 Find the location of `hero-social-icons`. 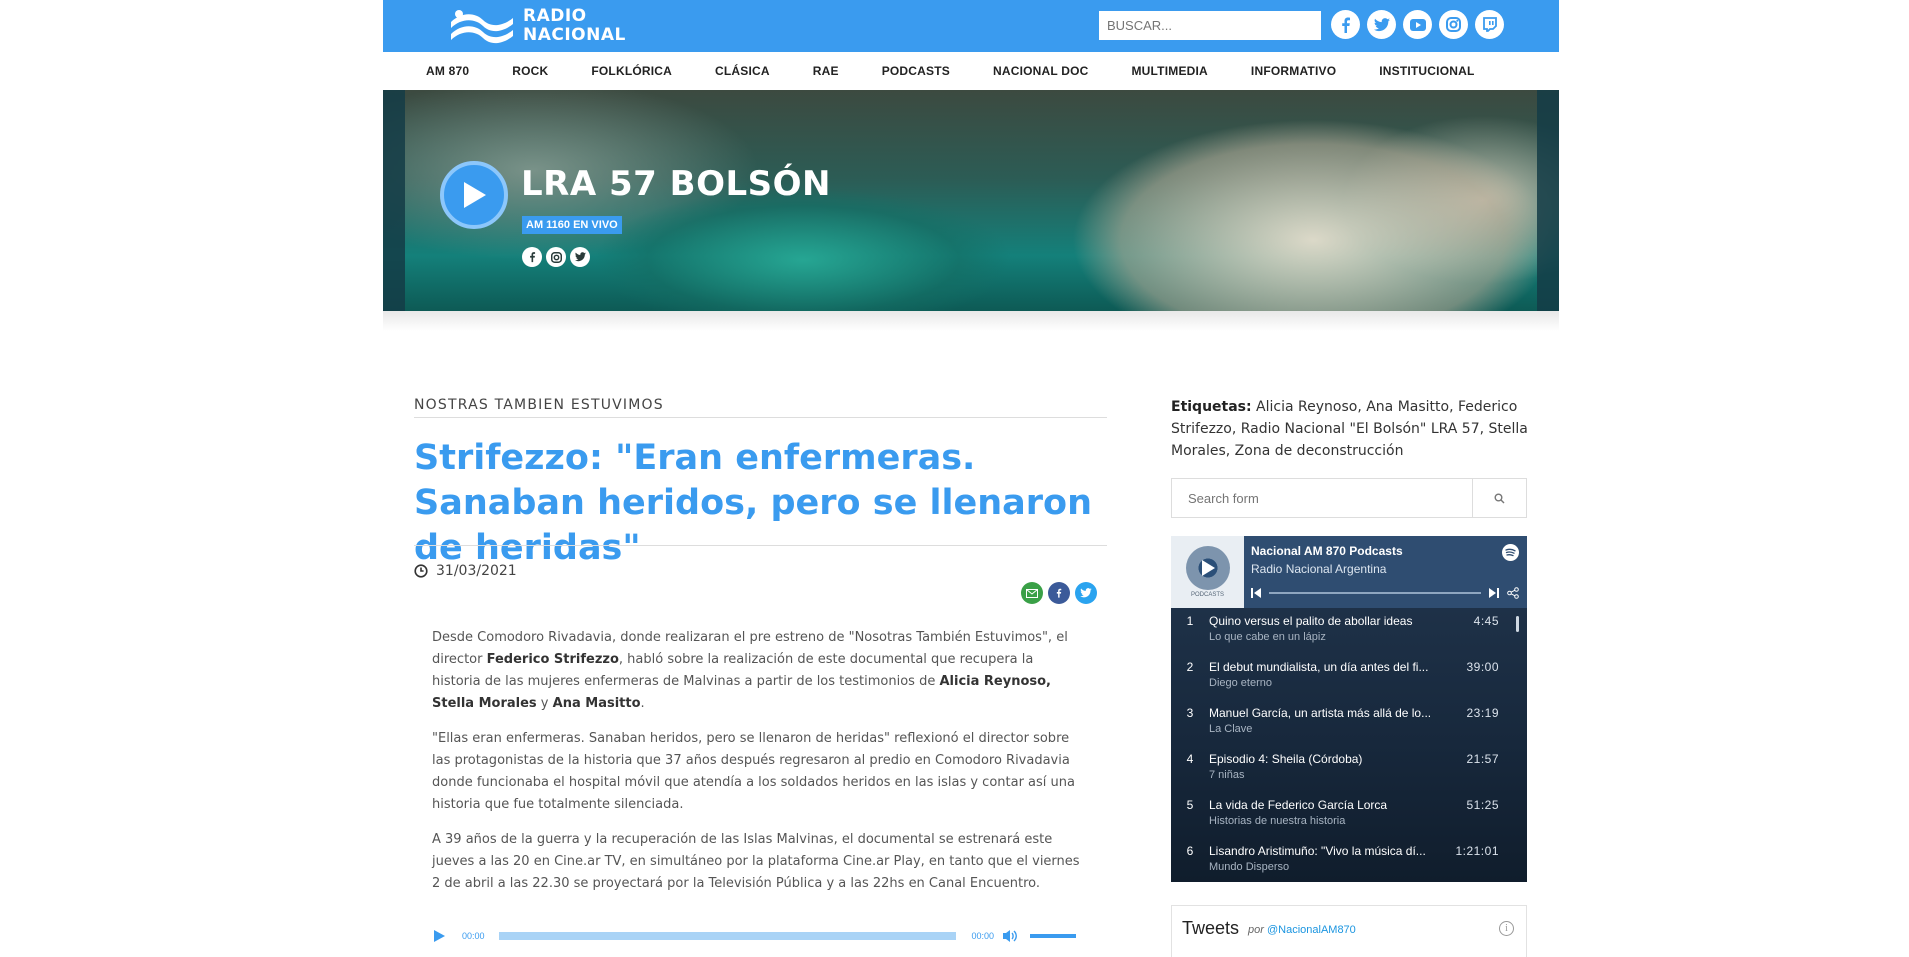

hero-social-icons is located at coordinates (556, 257).